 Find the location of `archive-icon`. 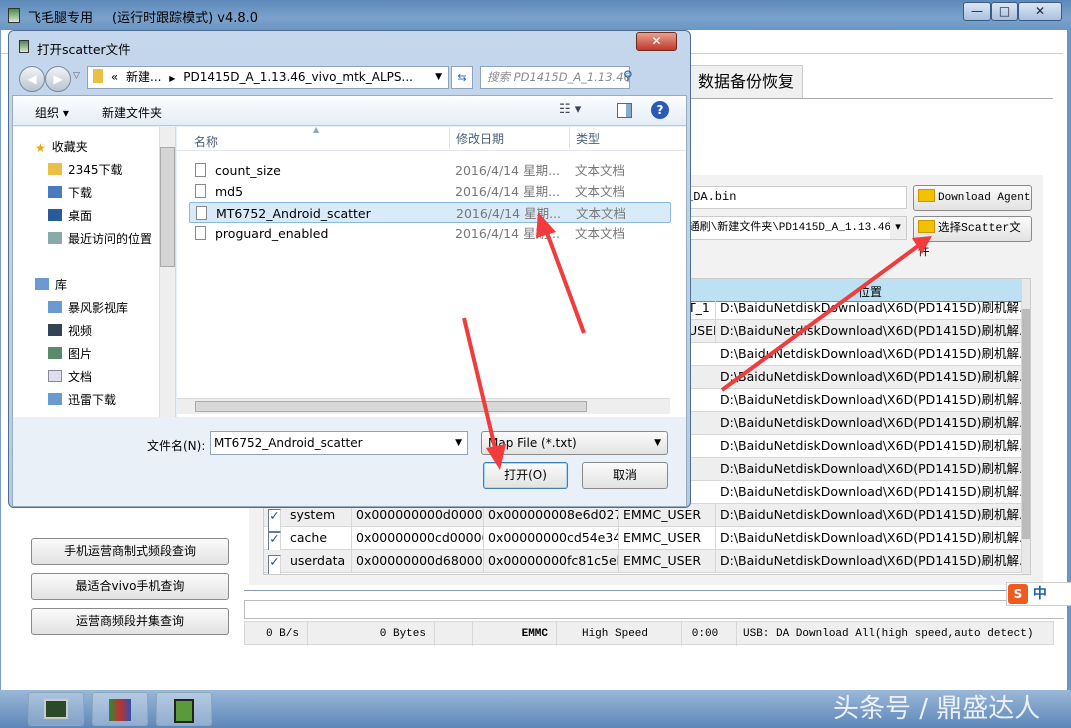

archive-icon is located at coordinates (120, 710).